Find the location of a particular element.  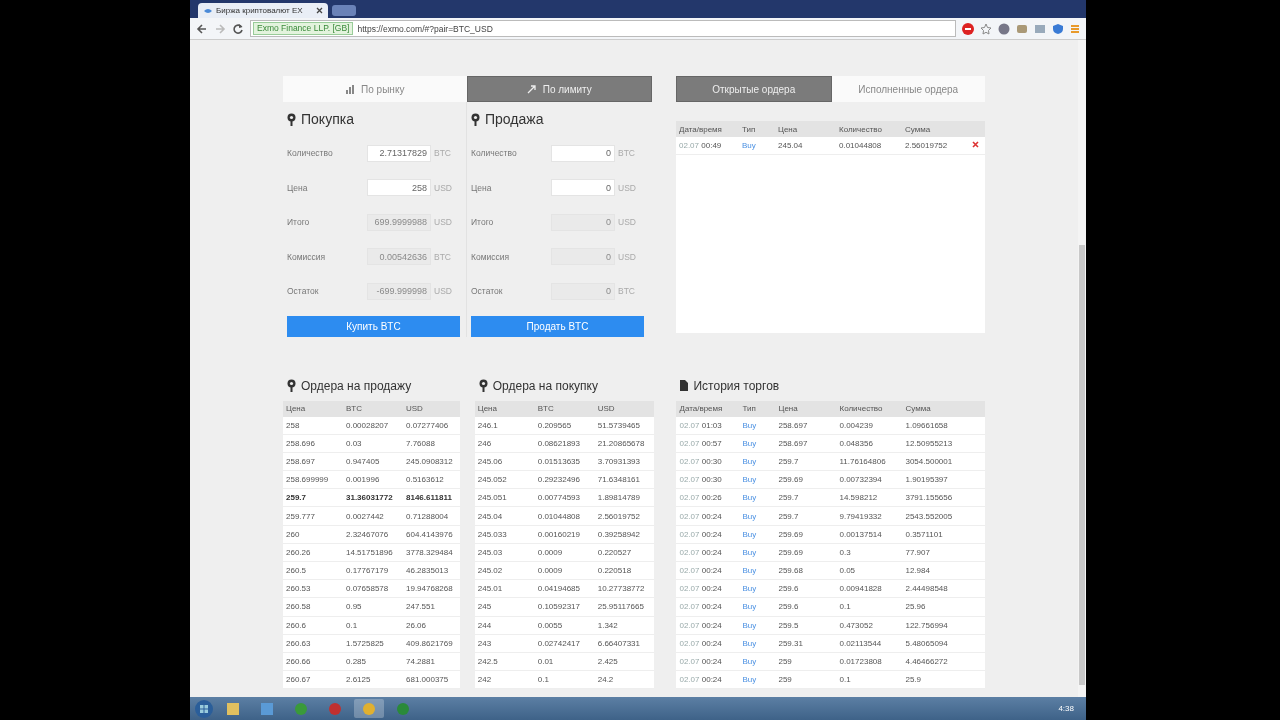

table-cell-text: 0.3 is located at coordinates (845, 552).